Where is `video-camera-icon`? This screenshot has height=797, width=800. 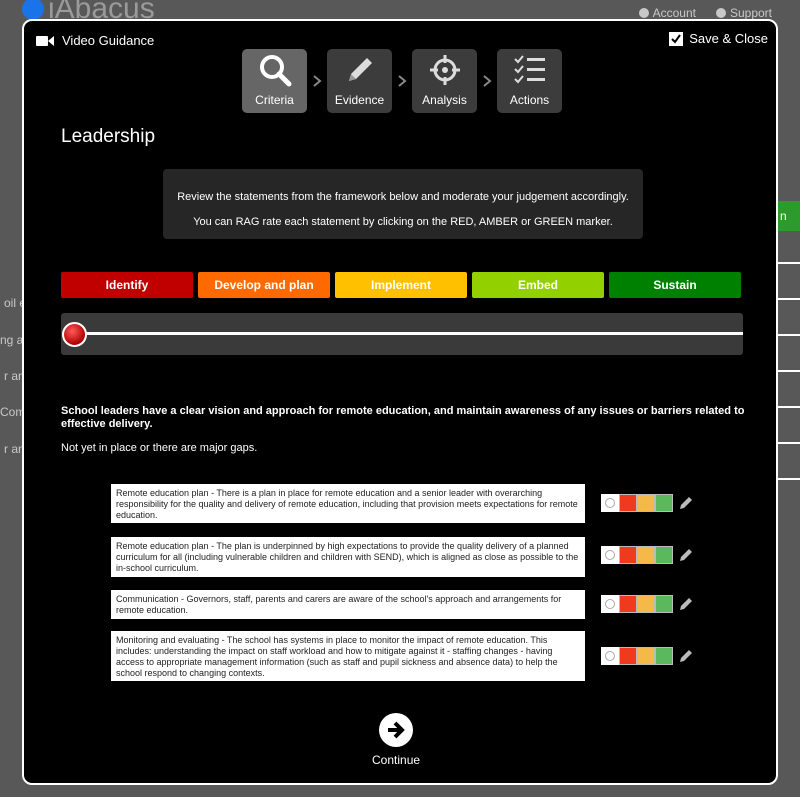 video-camera-icon is located at coordinates (45, 40).